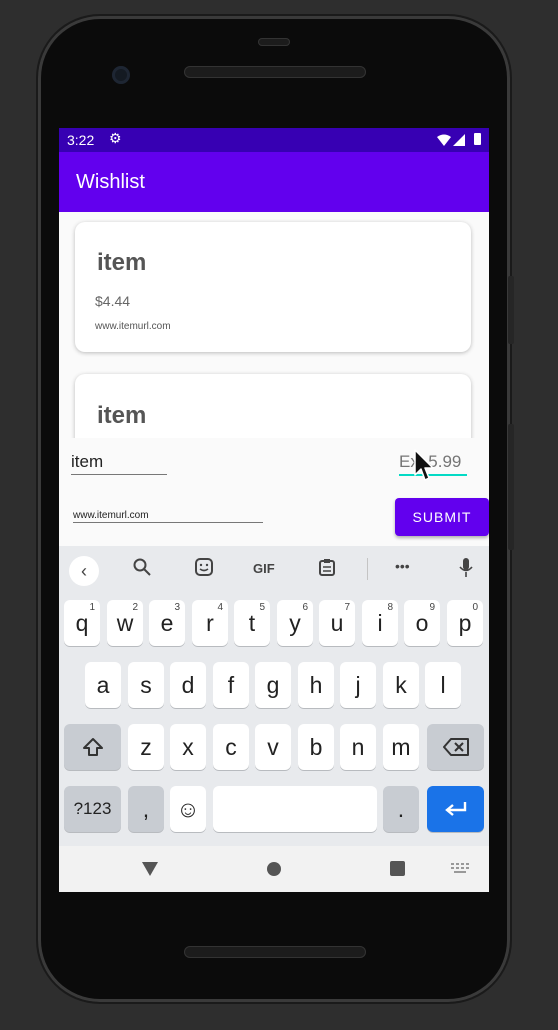 This screenshot has height=1030, width=558. Describe the element at coordinates (390, 607) in the screenshot. I see `key-number-hint: 8` at that location.